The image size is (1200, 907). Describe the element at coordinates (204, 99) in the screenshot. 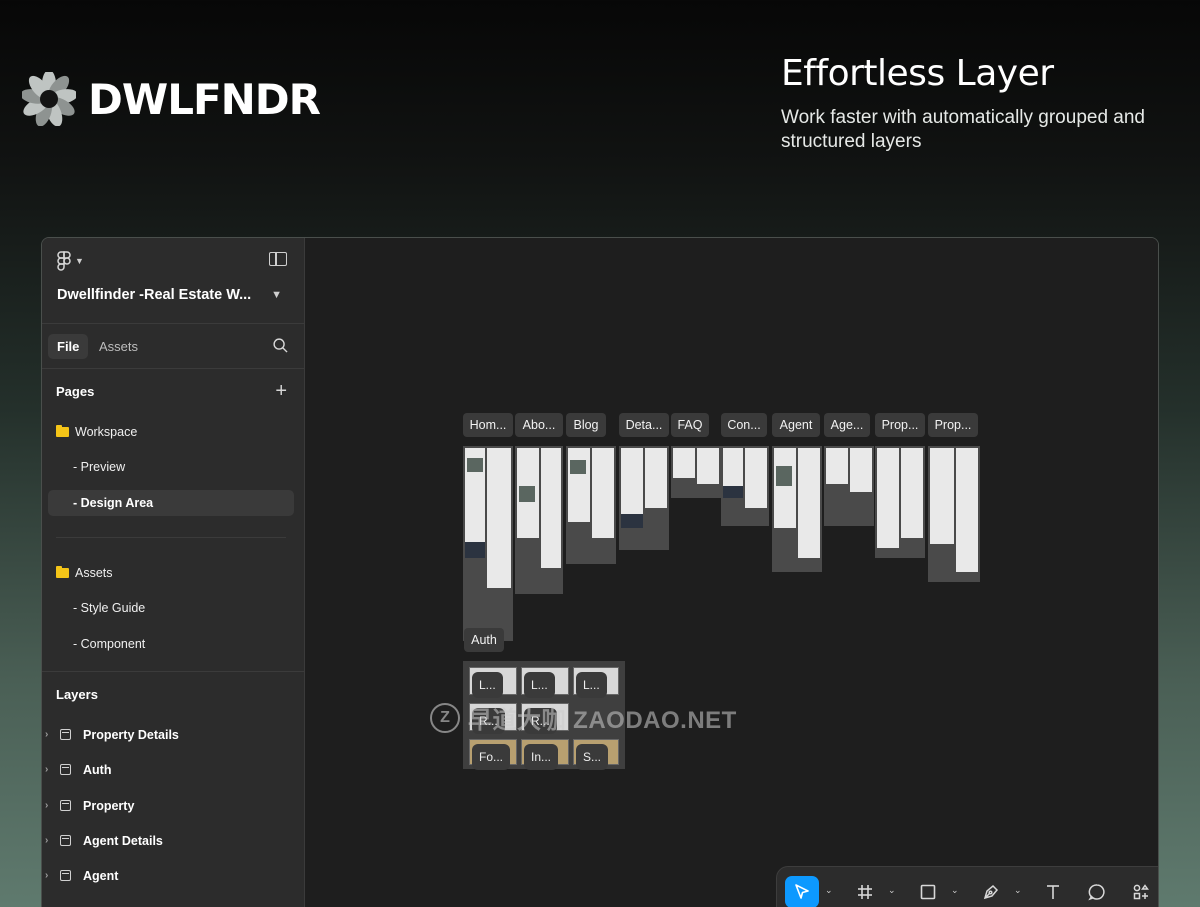

I see `brand-name: DWLFNDR` at that location.